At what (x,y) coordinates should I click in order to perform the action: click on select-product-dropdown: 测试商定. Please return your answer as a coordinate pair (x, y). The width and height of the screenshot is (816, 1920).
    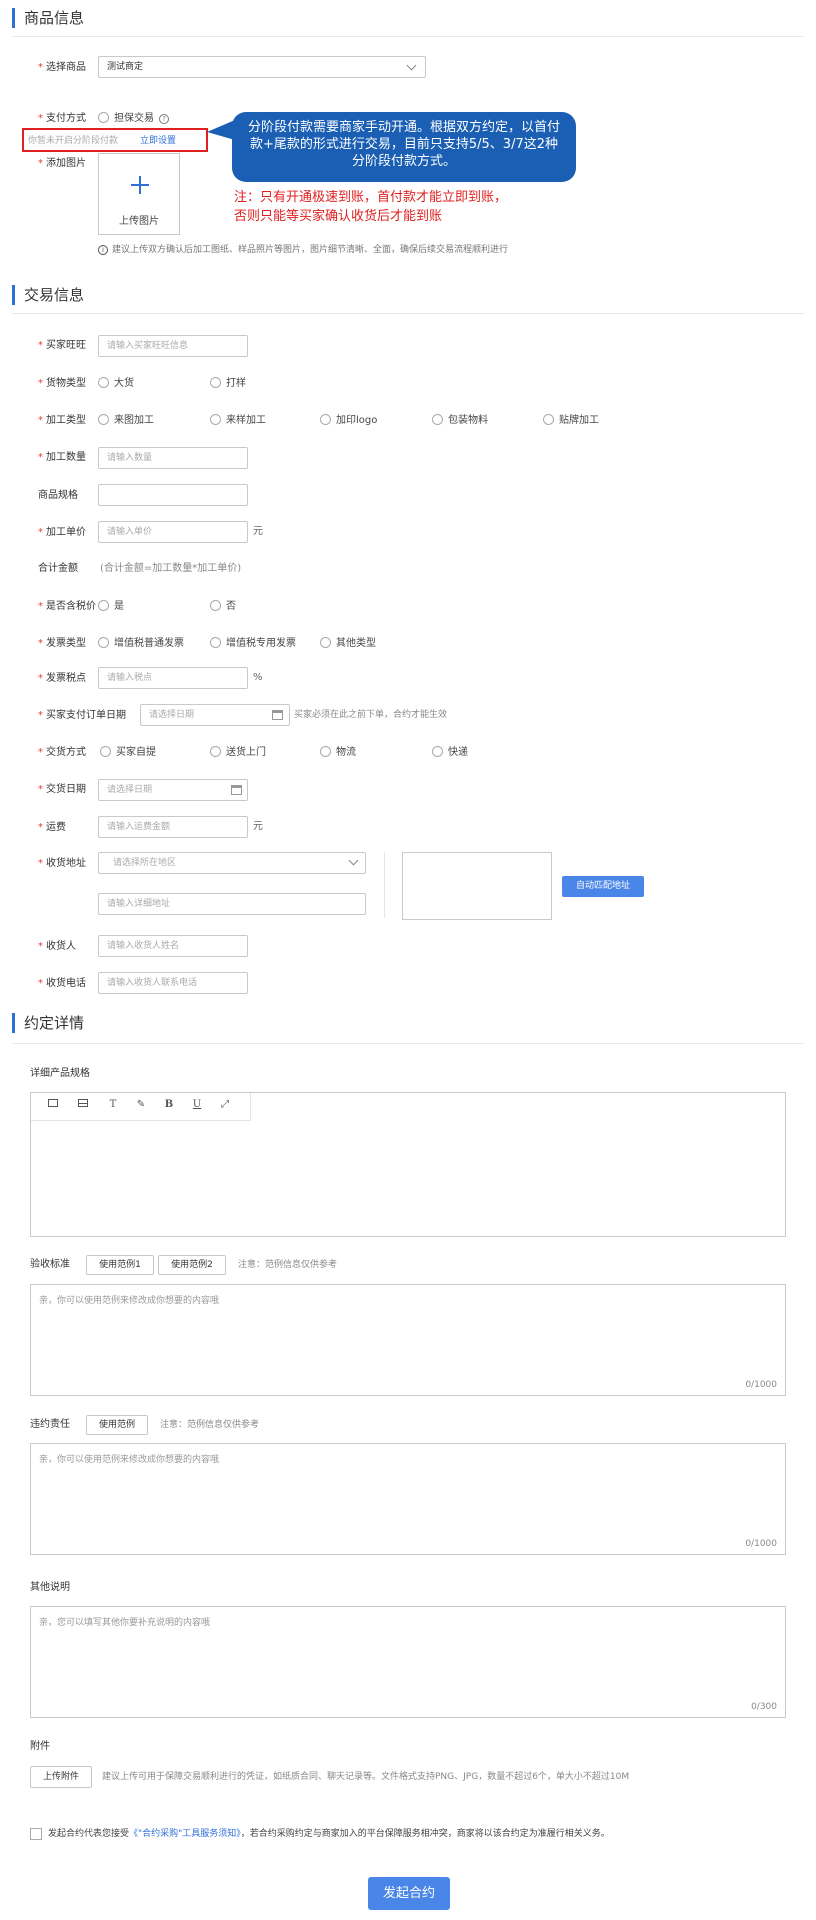
    Looking at the image, I should click on (262, 67).